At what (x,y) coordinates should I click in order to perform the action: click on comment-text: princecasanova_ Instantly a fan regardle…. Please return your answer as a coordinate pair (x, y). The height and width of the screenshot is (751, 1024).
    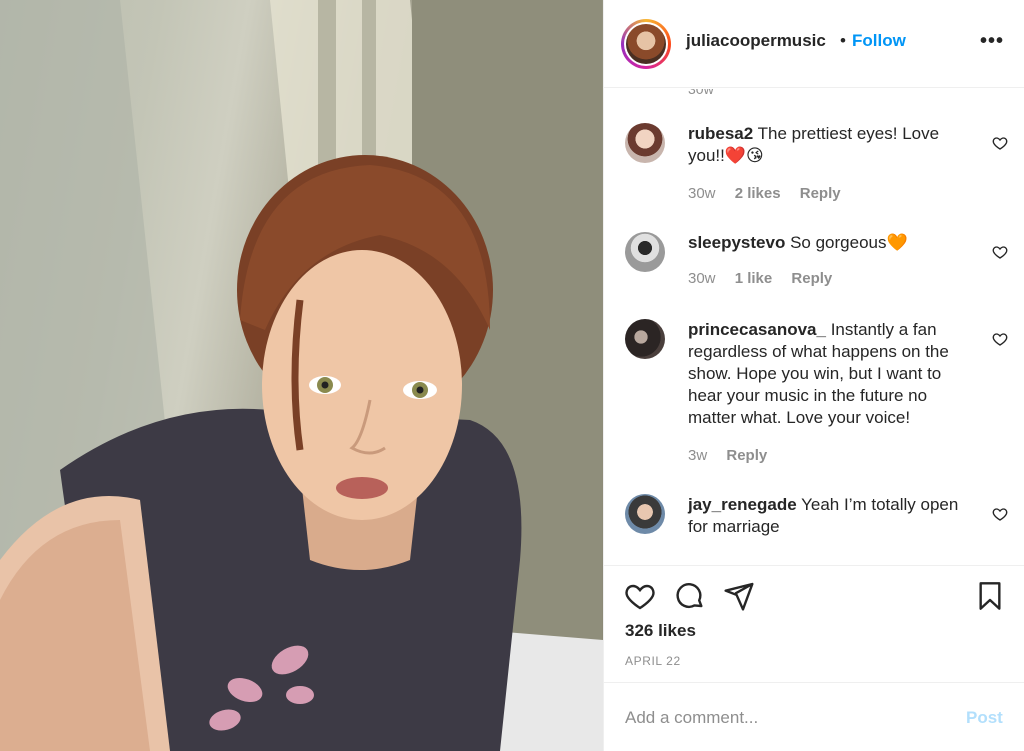
    Looking at the image, I should click on (818, 373).